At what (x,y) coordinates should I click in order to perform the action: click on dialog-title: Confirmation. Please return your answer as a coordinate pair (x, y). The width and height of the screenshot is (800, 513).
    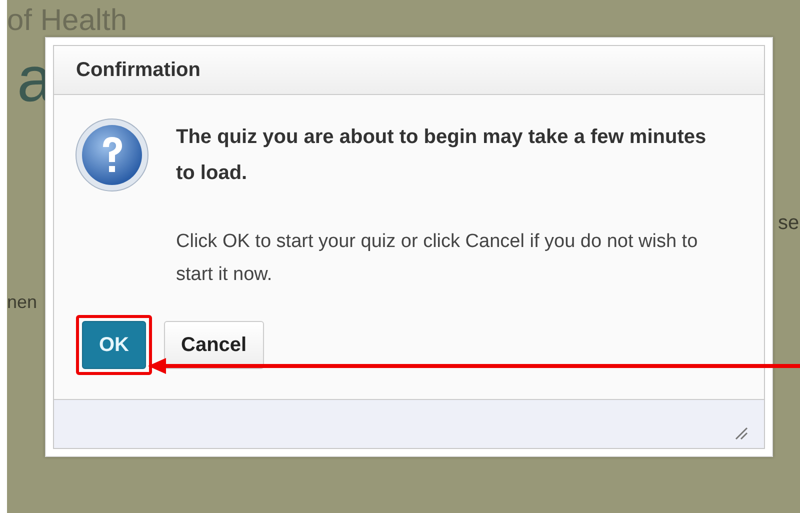
    Looking at the image, I should click on (138, 70).